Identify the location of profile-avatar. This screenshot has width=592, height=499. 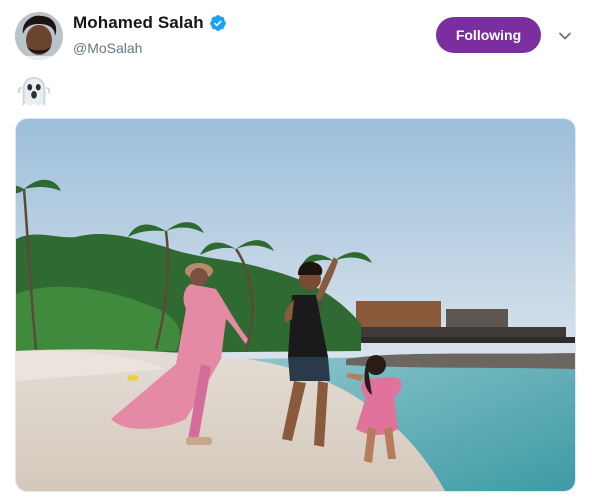
(39, 36).